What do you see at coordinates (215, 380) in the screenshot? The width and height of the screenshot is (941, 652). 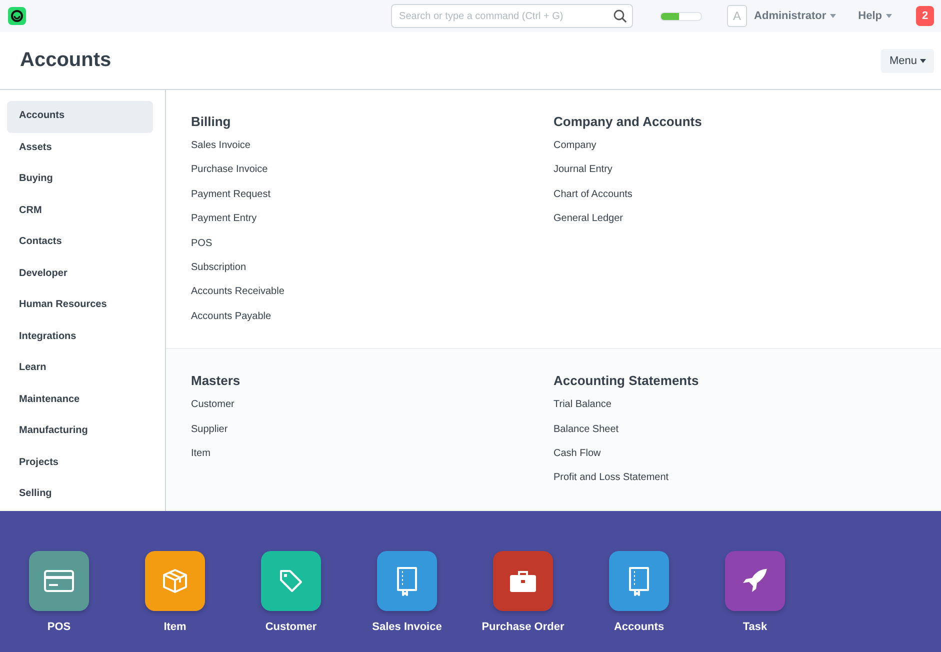 I see `section-heading: Masters` at bounding box center [215, 380].